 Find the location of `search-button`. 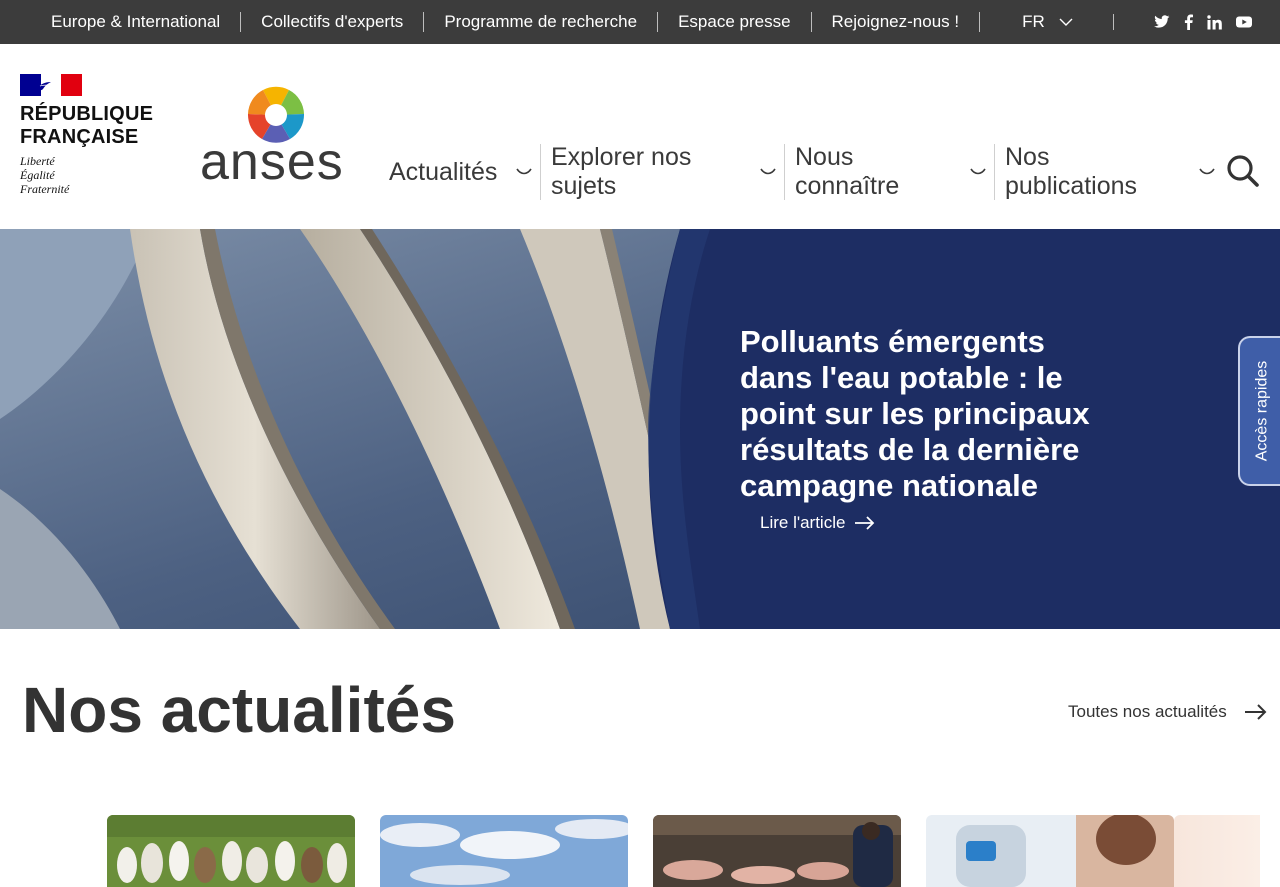

search-button is located at coordinates (1244, 172).